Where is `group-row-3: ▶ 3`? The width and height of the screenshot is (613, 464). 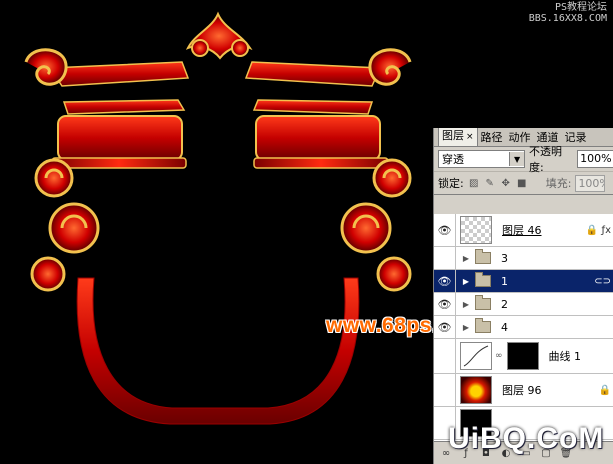
group-row-3: ▶ 3 is located at coordinates (523, 258).